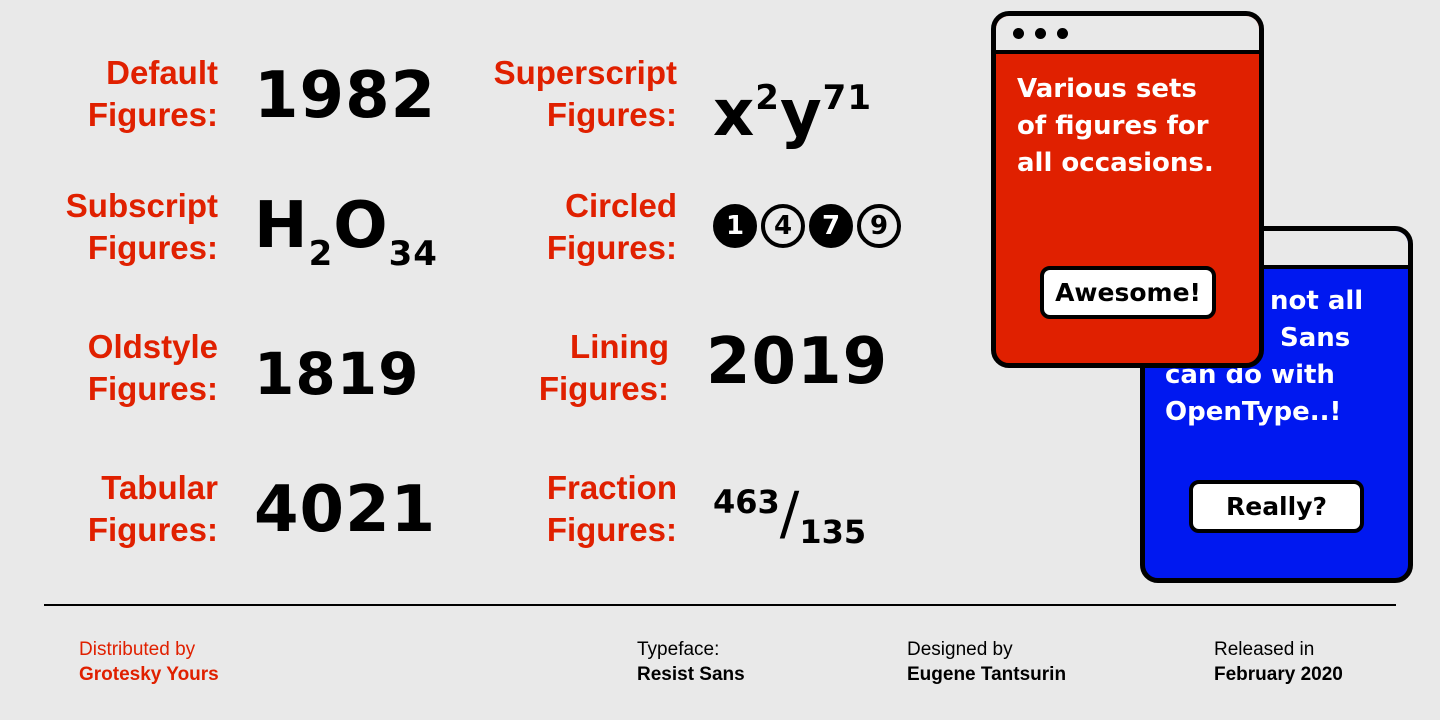 Image resolution: width=1440 pixels, height=720 pixels. What do you see at coordinates (141, 226) in the screenshot?
I see `label-subscript-figures: Subscript Figures:` at bounding box center [141, 226].